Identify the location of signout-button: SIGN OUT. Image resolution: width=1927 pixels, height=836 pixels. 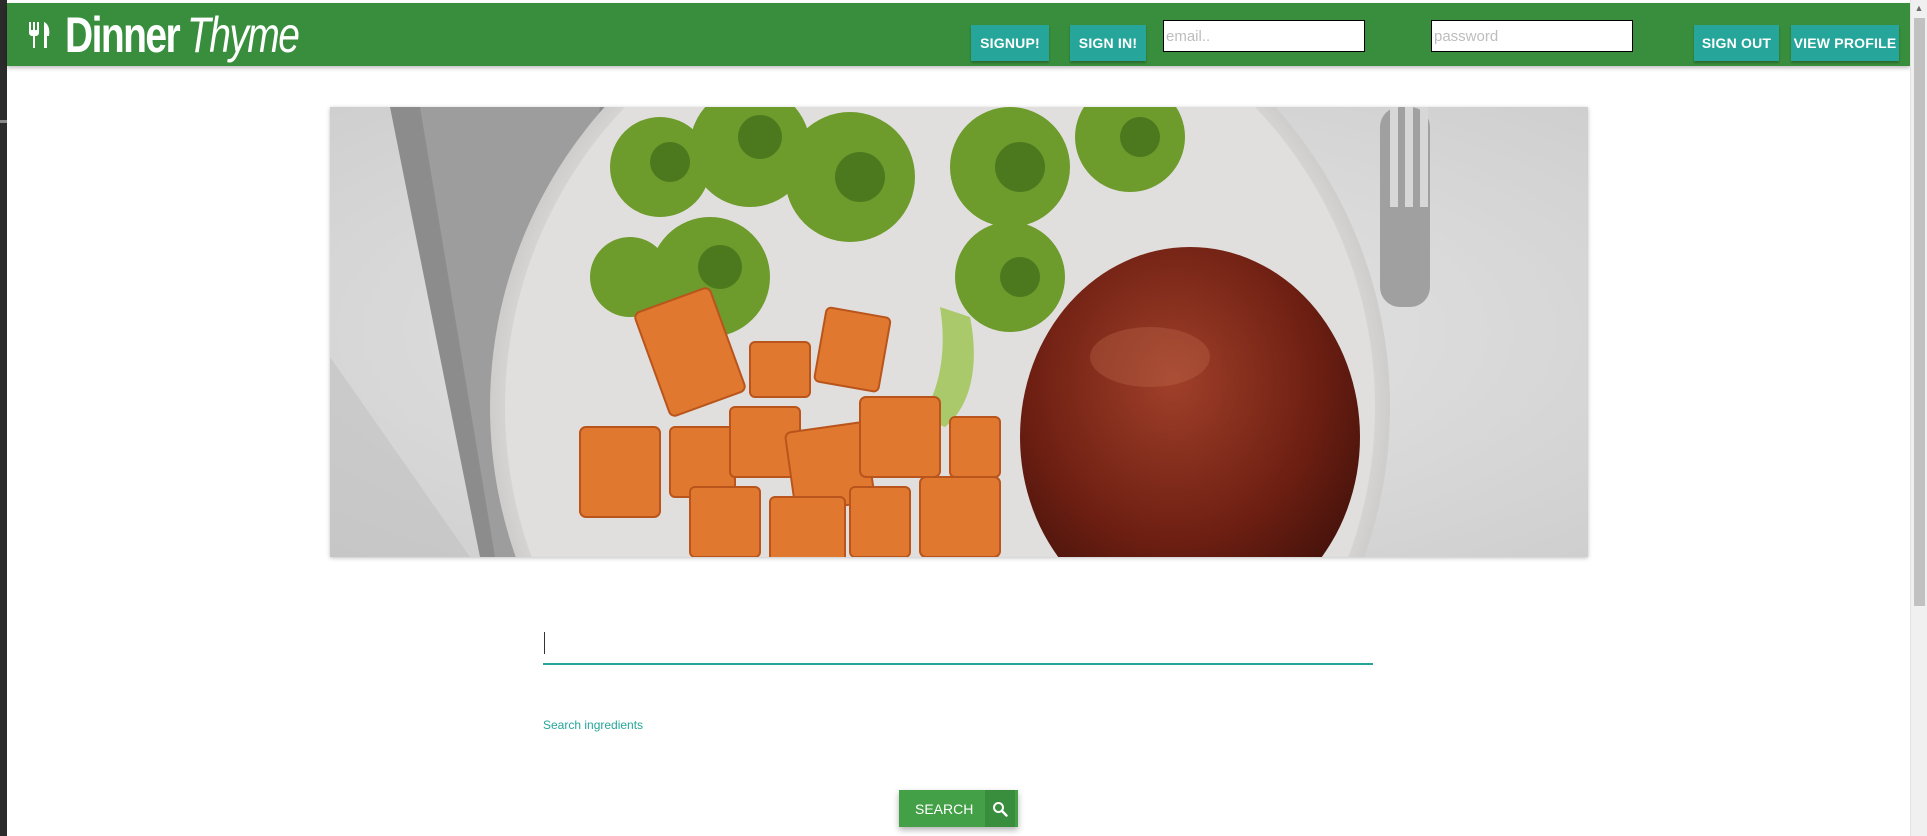
(1736, 43).